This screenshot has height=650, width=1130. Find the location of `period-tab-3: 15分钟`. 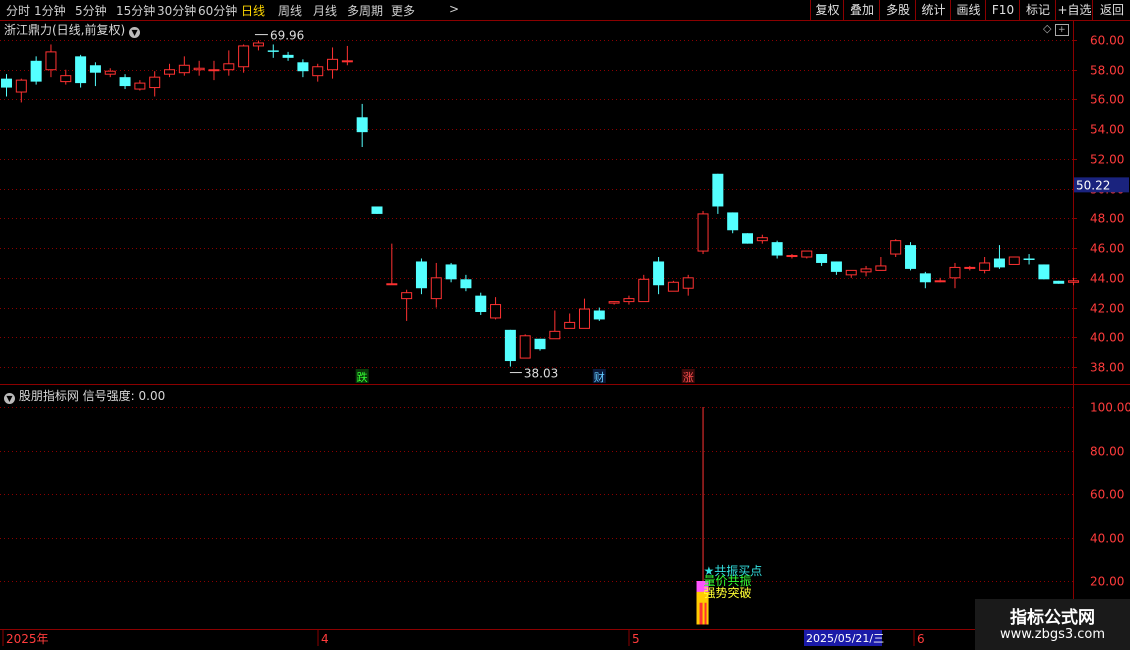

period-tab-3: 15分钟 is located at coordinates (135, 10).